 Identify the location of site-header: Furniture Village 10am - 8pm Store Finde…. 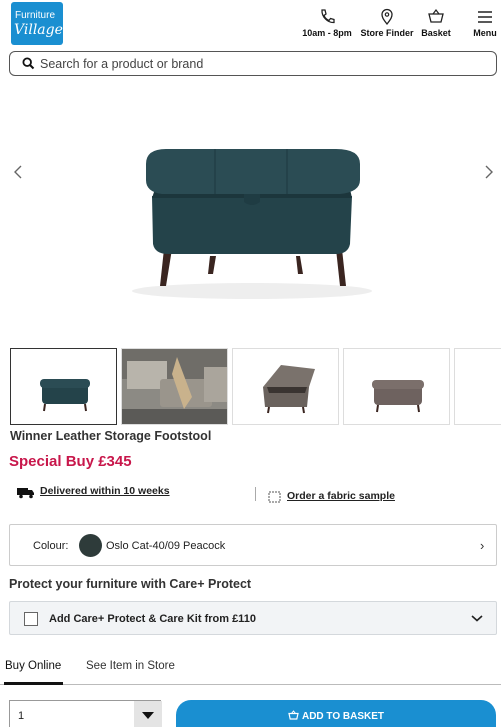
(250, 24).